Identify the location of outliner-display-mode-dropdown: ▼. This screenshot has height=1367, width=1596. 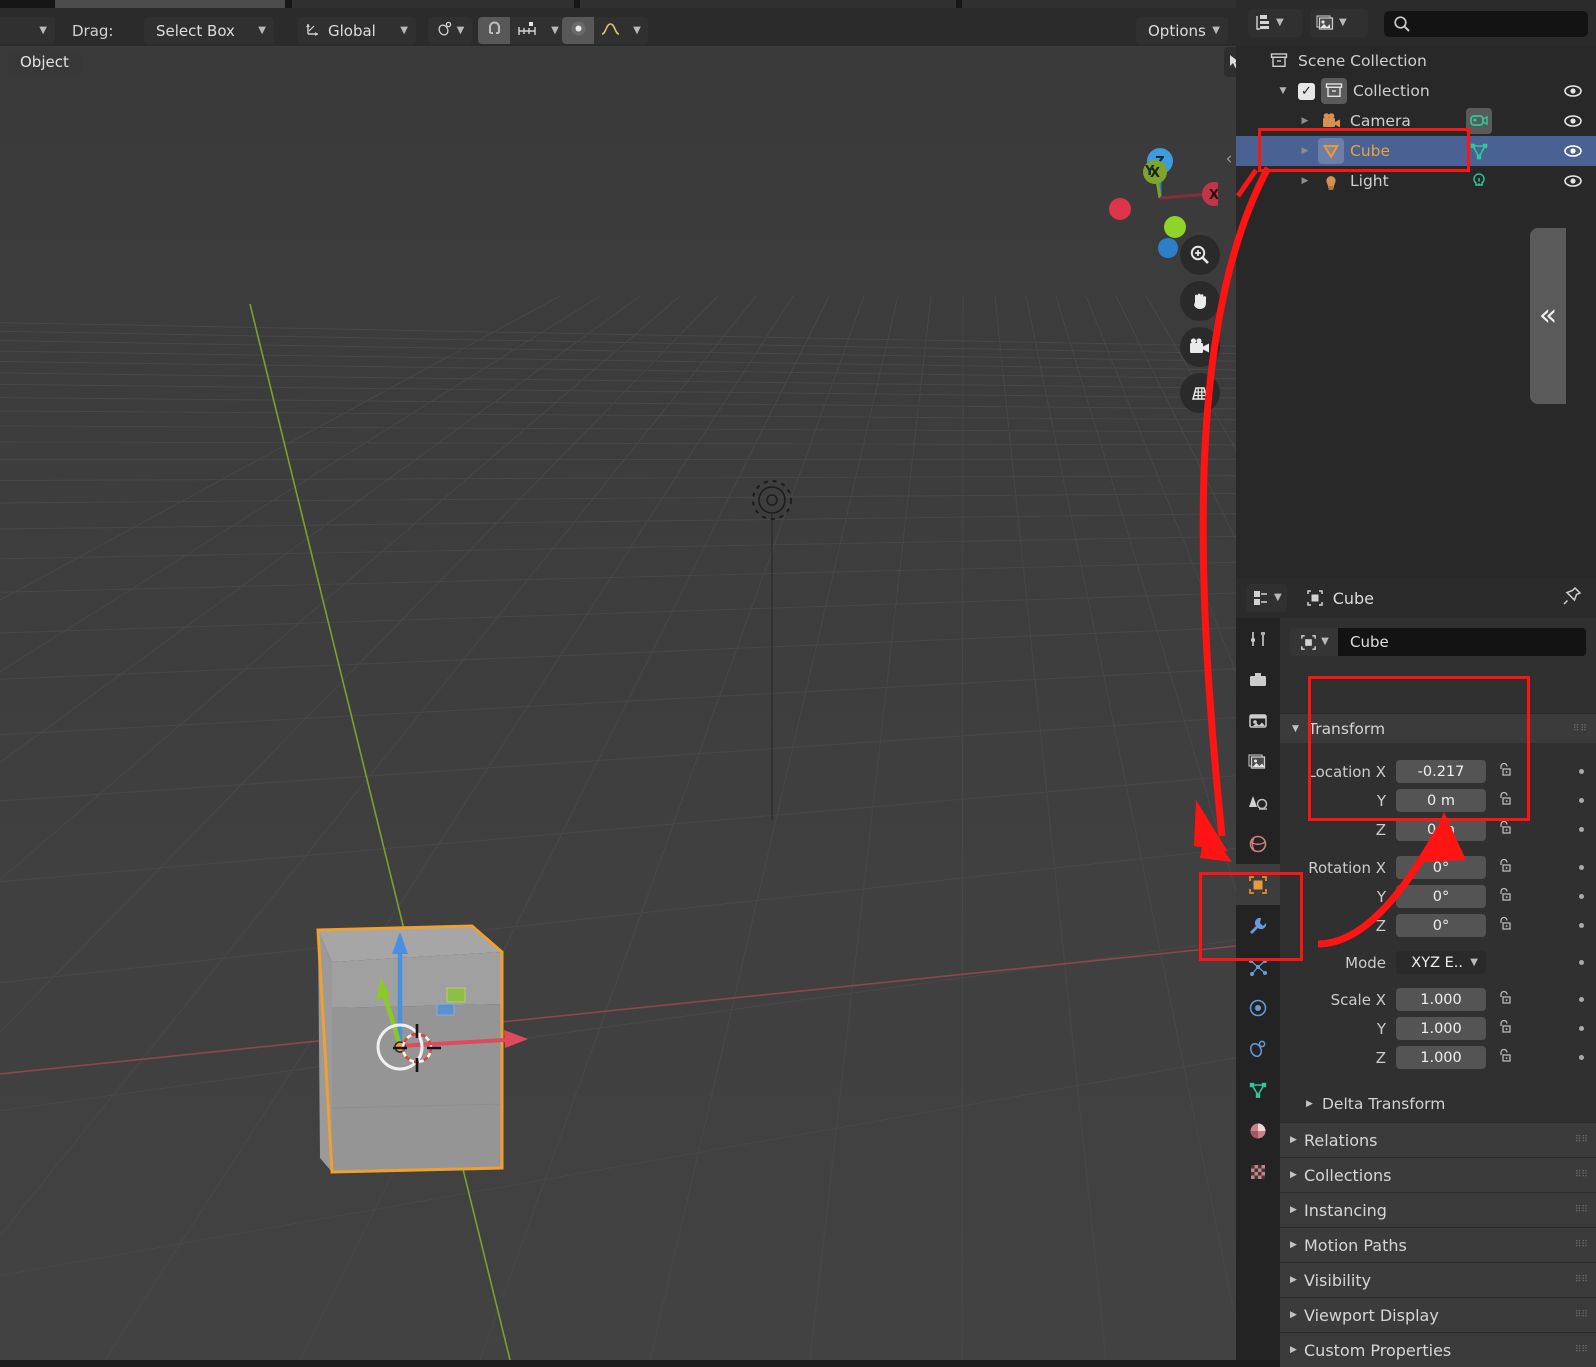
(1275, 23).